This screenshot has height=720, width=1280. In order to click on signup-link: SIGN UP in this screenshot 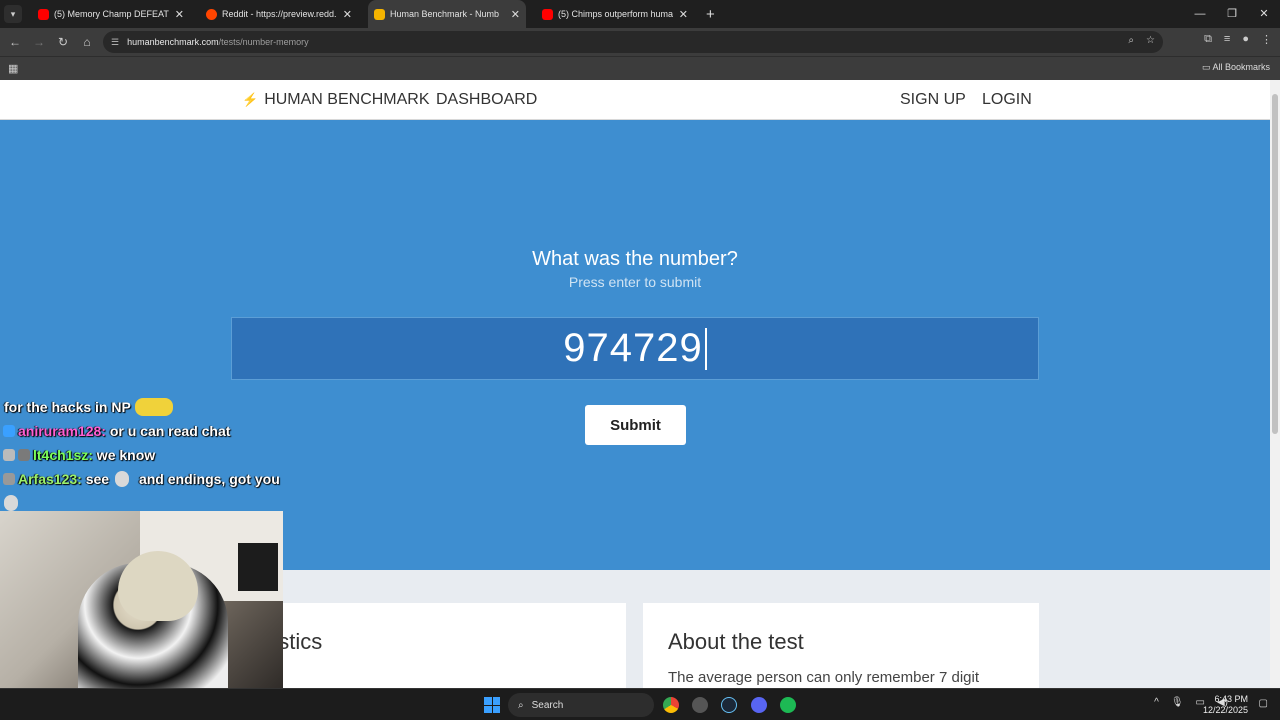, I will do `click(933, 100)`.